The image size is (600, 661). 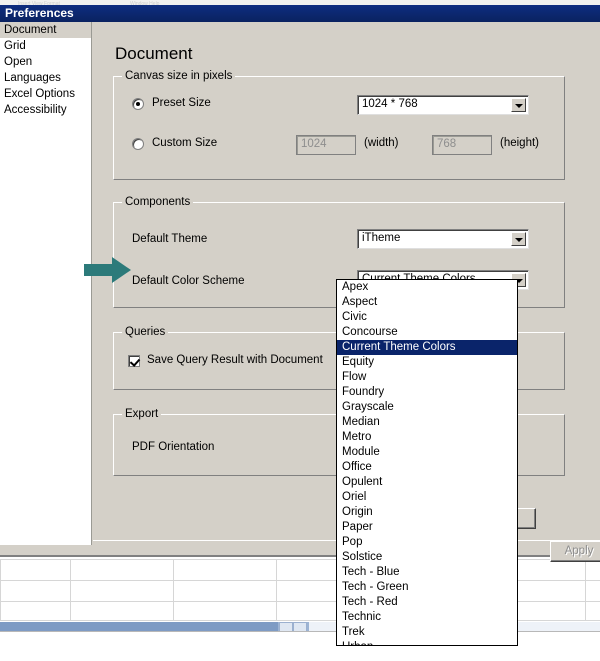 I want to click on dropdown-item-label: Apex, so click(x=355, y=287).